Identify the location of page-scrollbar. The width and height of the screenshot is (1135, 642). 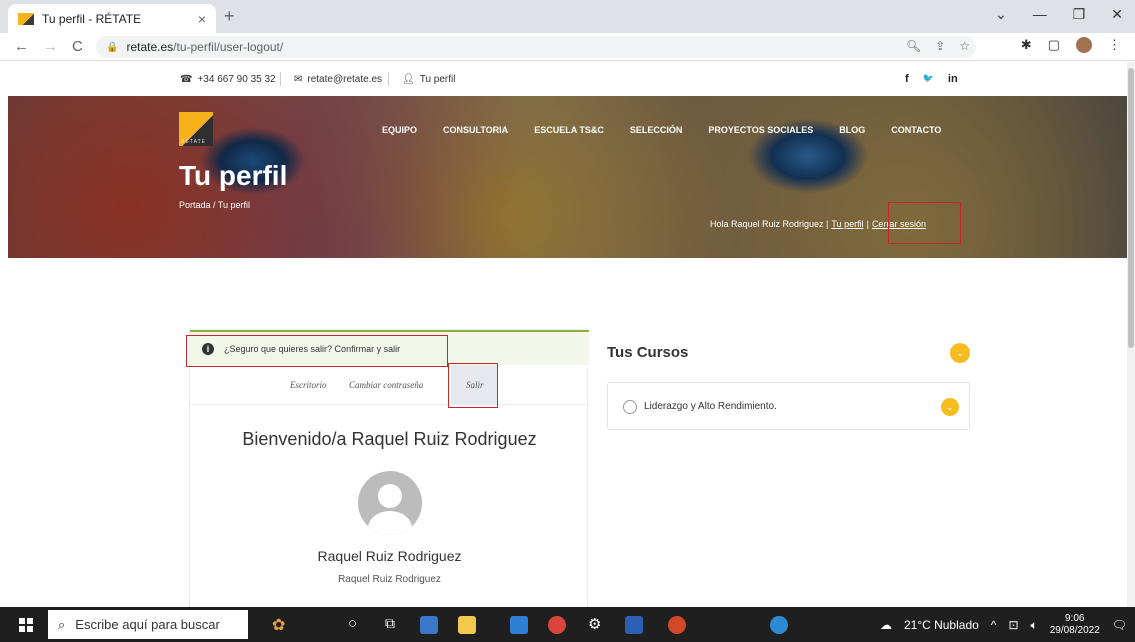
(1131, 334).